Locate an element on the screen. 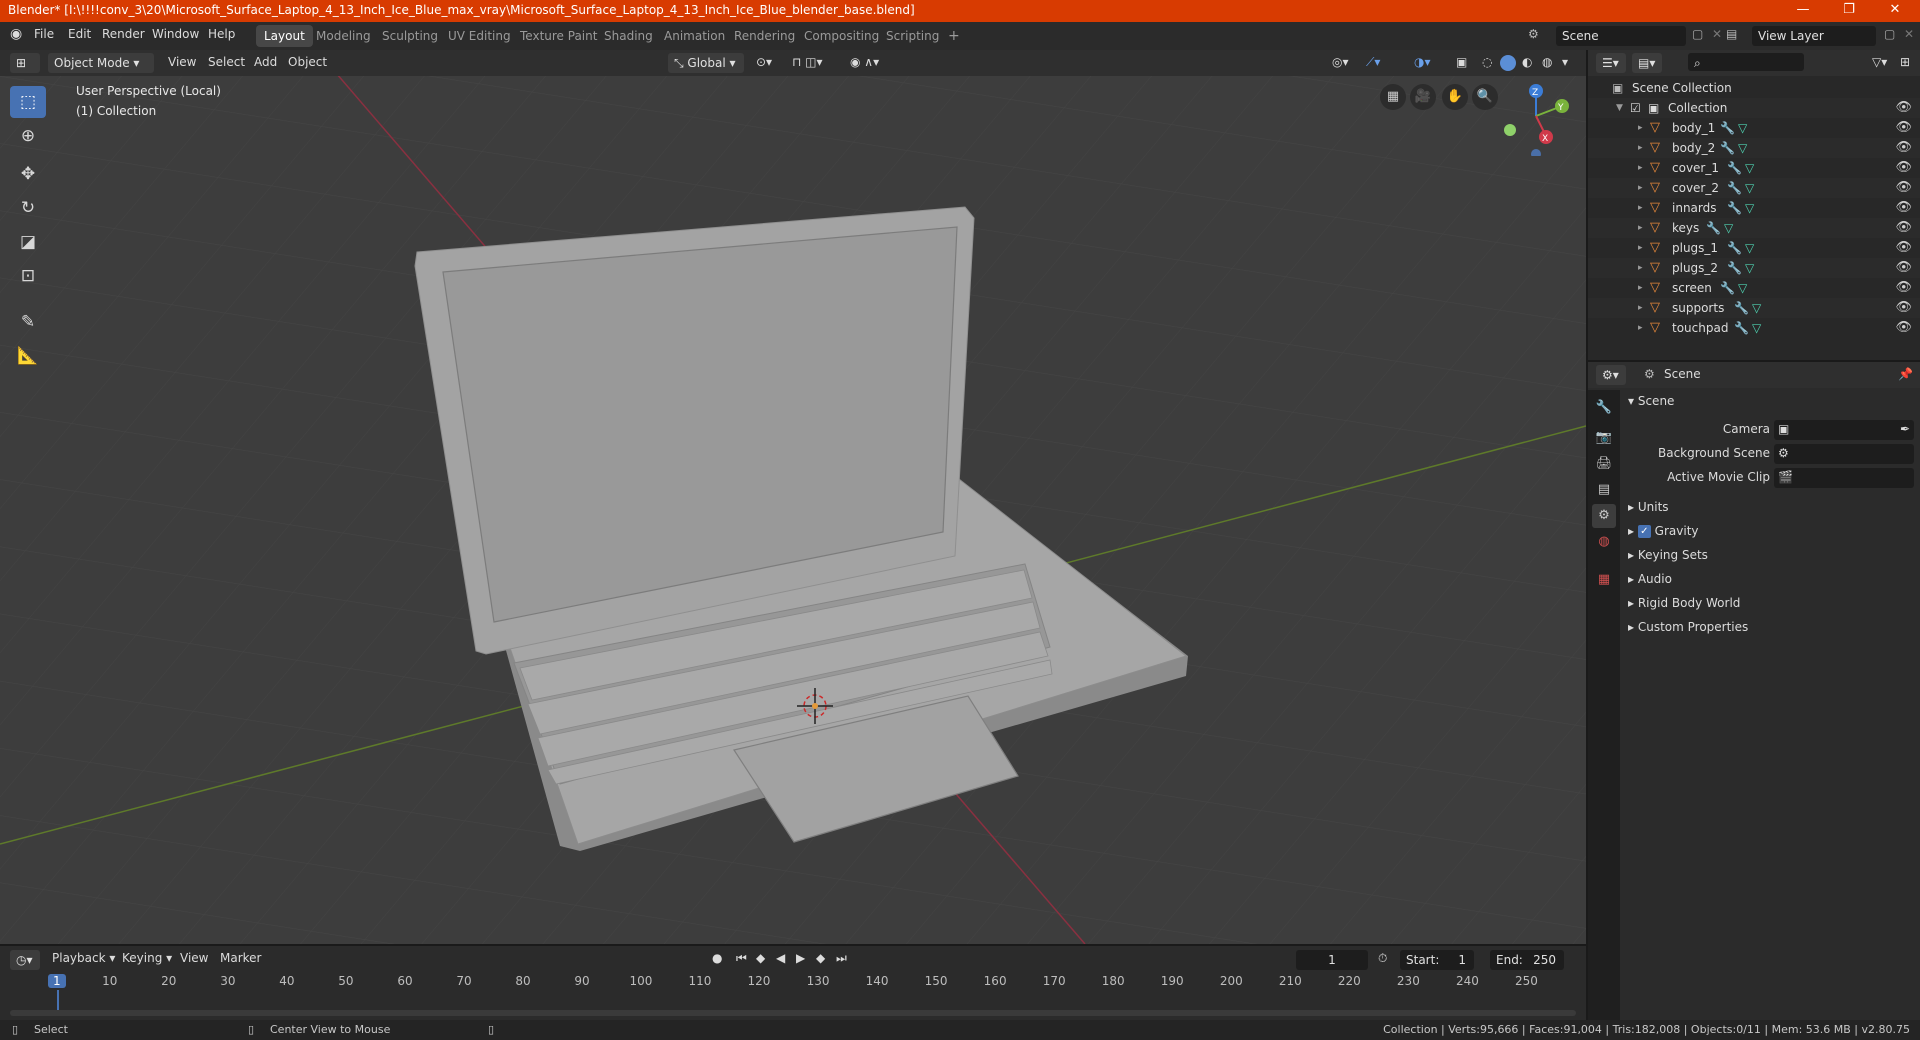 Image resolution: width=1920 pixels, height=1040 pixels. menu-help: Help is located at coordinates (221, 34).